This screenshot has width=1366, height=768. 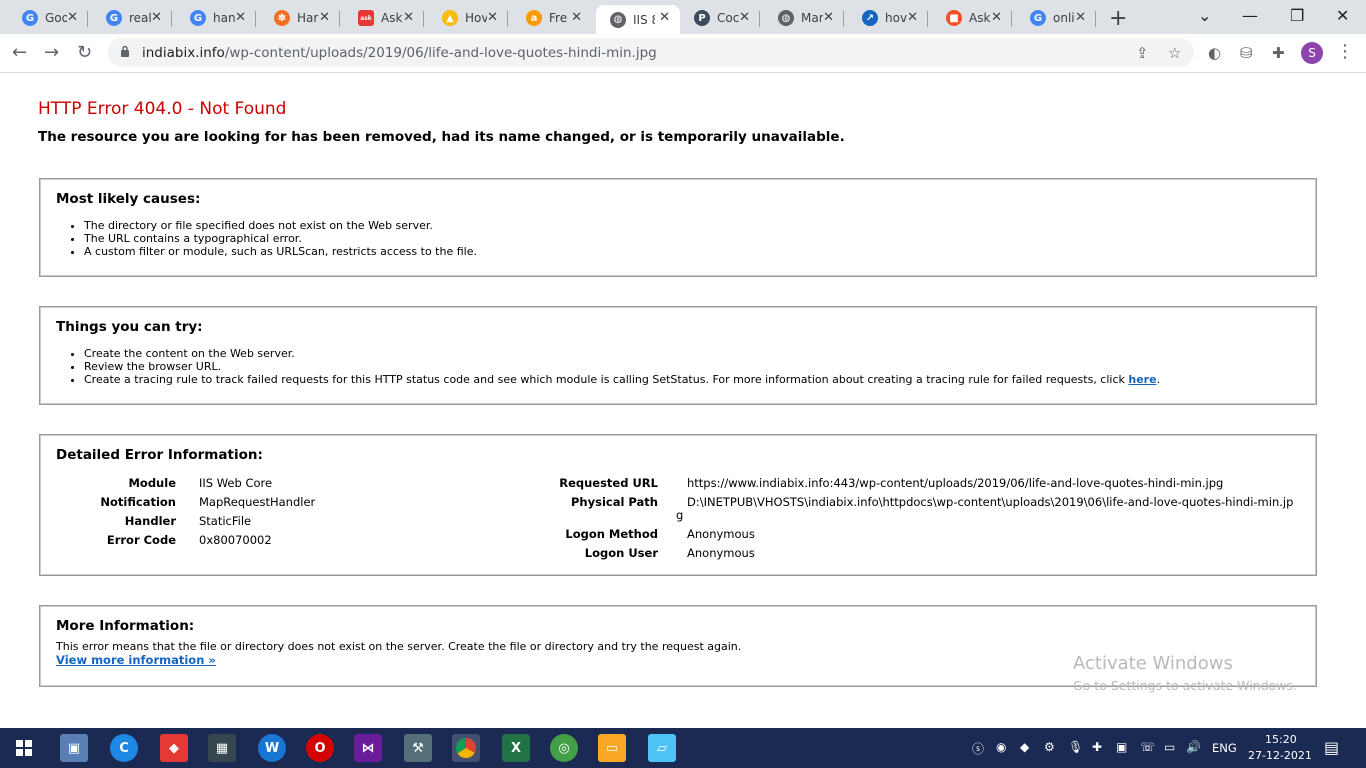 I want to click on profile-avatar: S, so click(x=1312, y=53).